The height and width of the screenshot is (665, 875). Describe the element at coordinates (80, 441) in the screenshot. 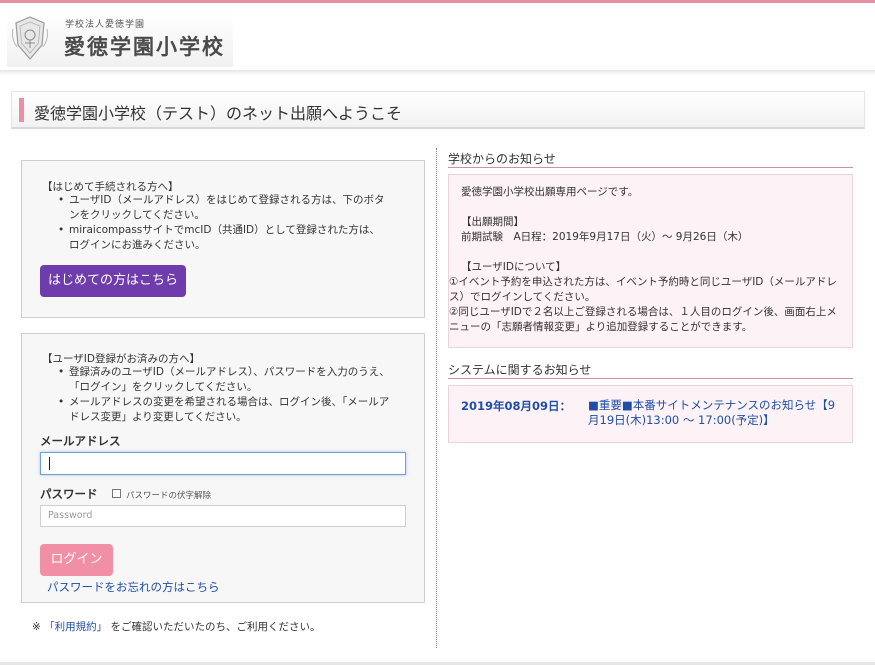

I see `email-label: メールアドレス` at that location.